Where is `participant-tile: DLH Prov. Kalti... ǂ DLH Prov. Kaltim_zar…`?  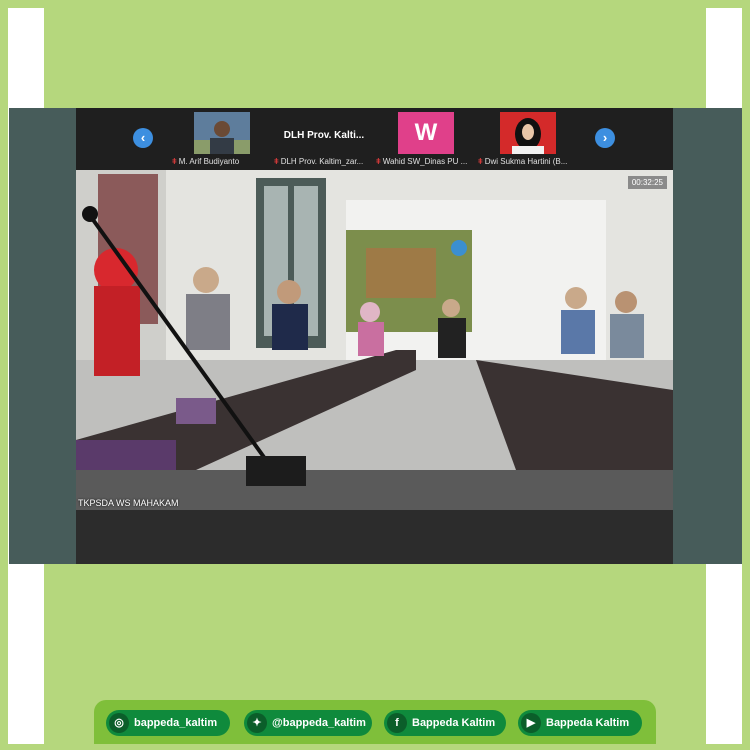 participant-tile: DLH Prov. Kalti... ǂ DLH Prov. Kaltim_zar… is located at coordinates (324, 139).